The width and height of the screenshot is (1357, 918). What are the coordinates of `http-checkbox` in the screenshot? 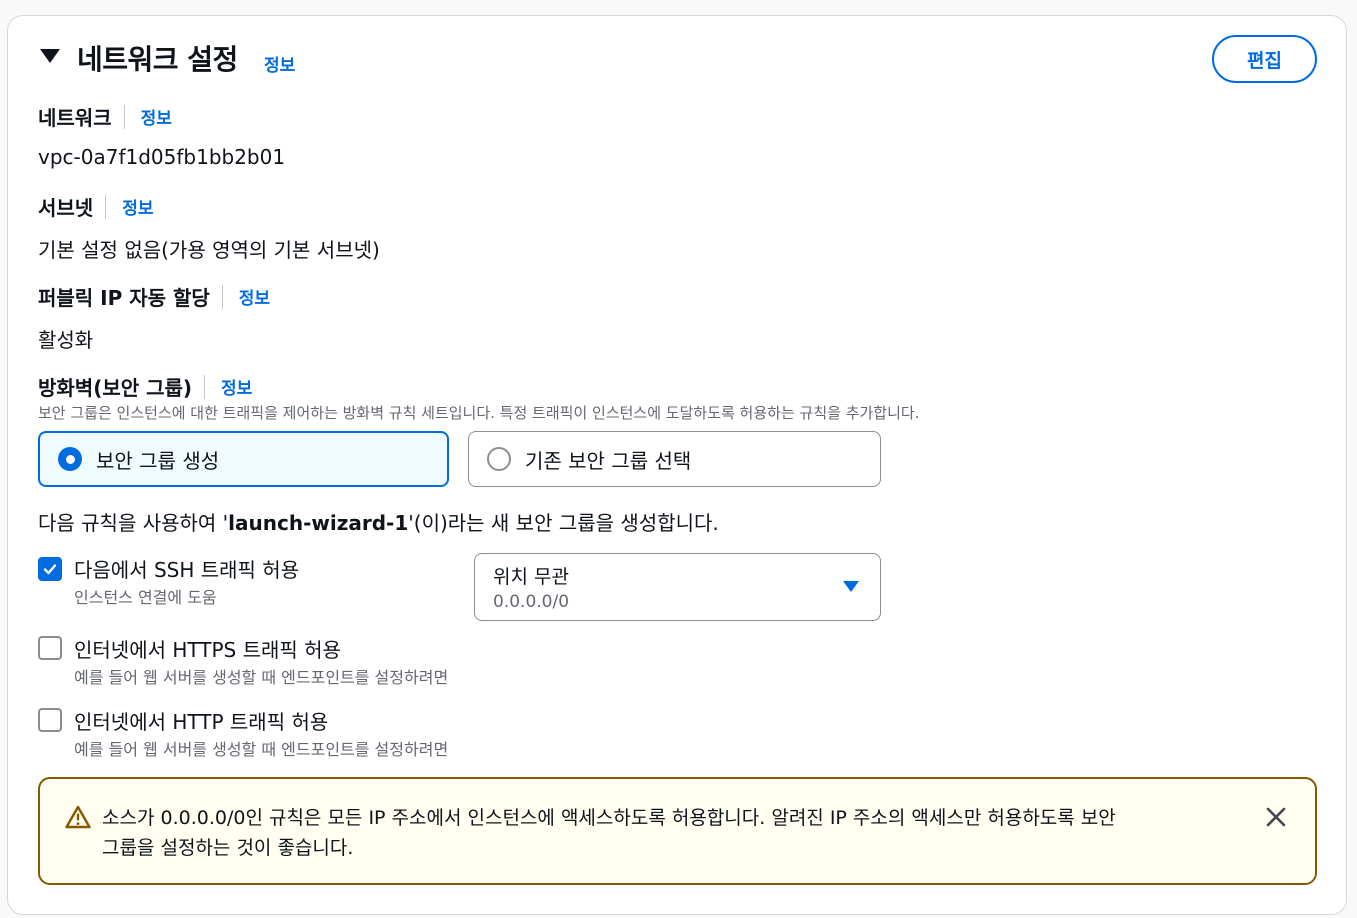 It's located at (50, 720).